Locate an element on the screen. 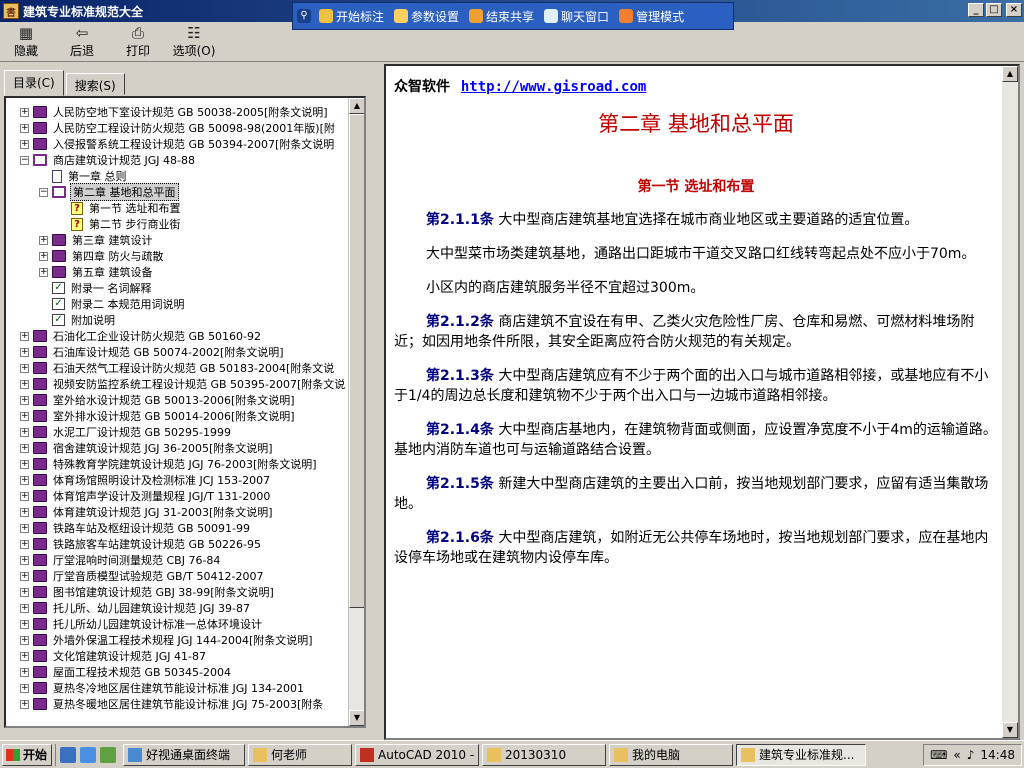 The image size is (1024, 768). options-button: ☷ 选项(O) is located at coordinates (194, 41).